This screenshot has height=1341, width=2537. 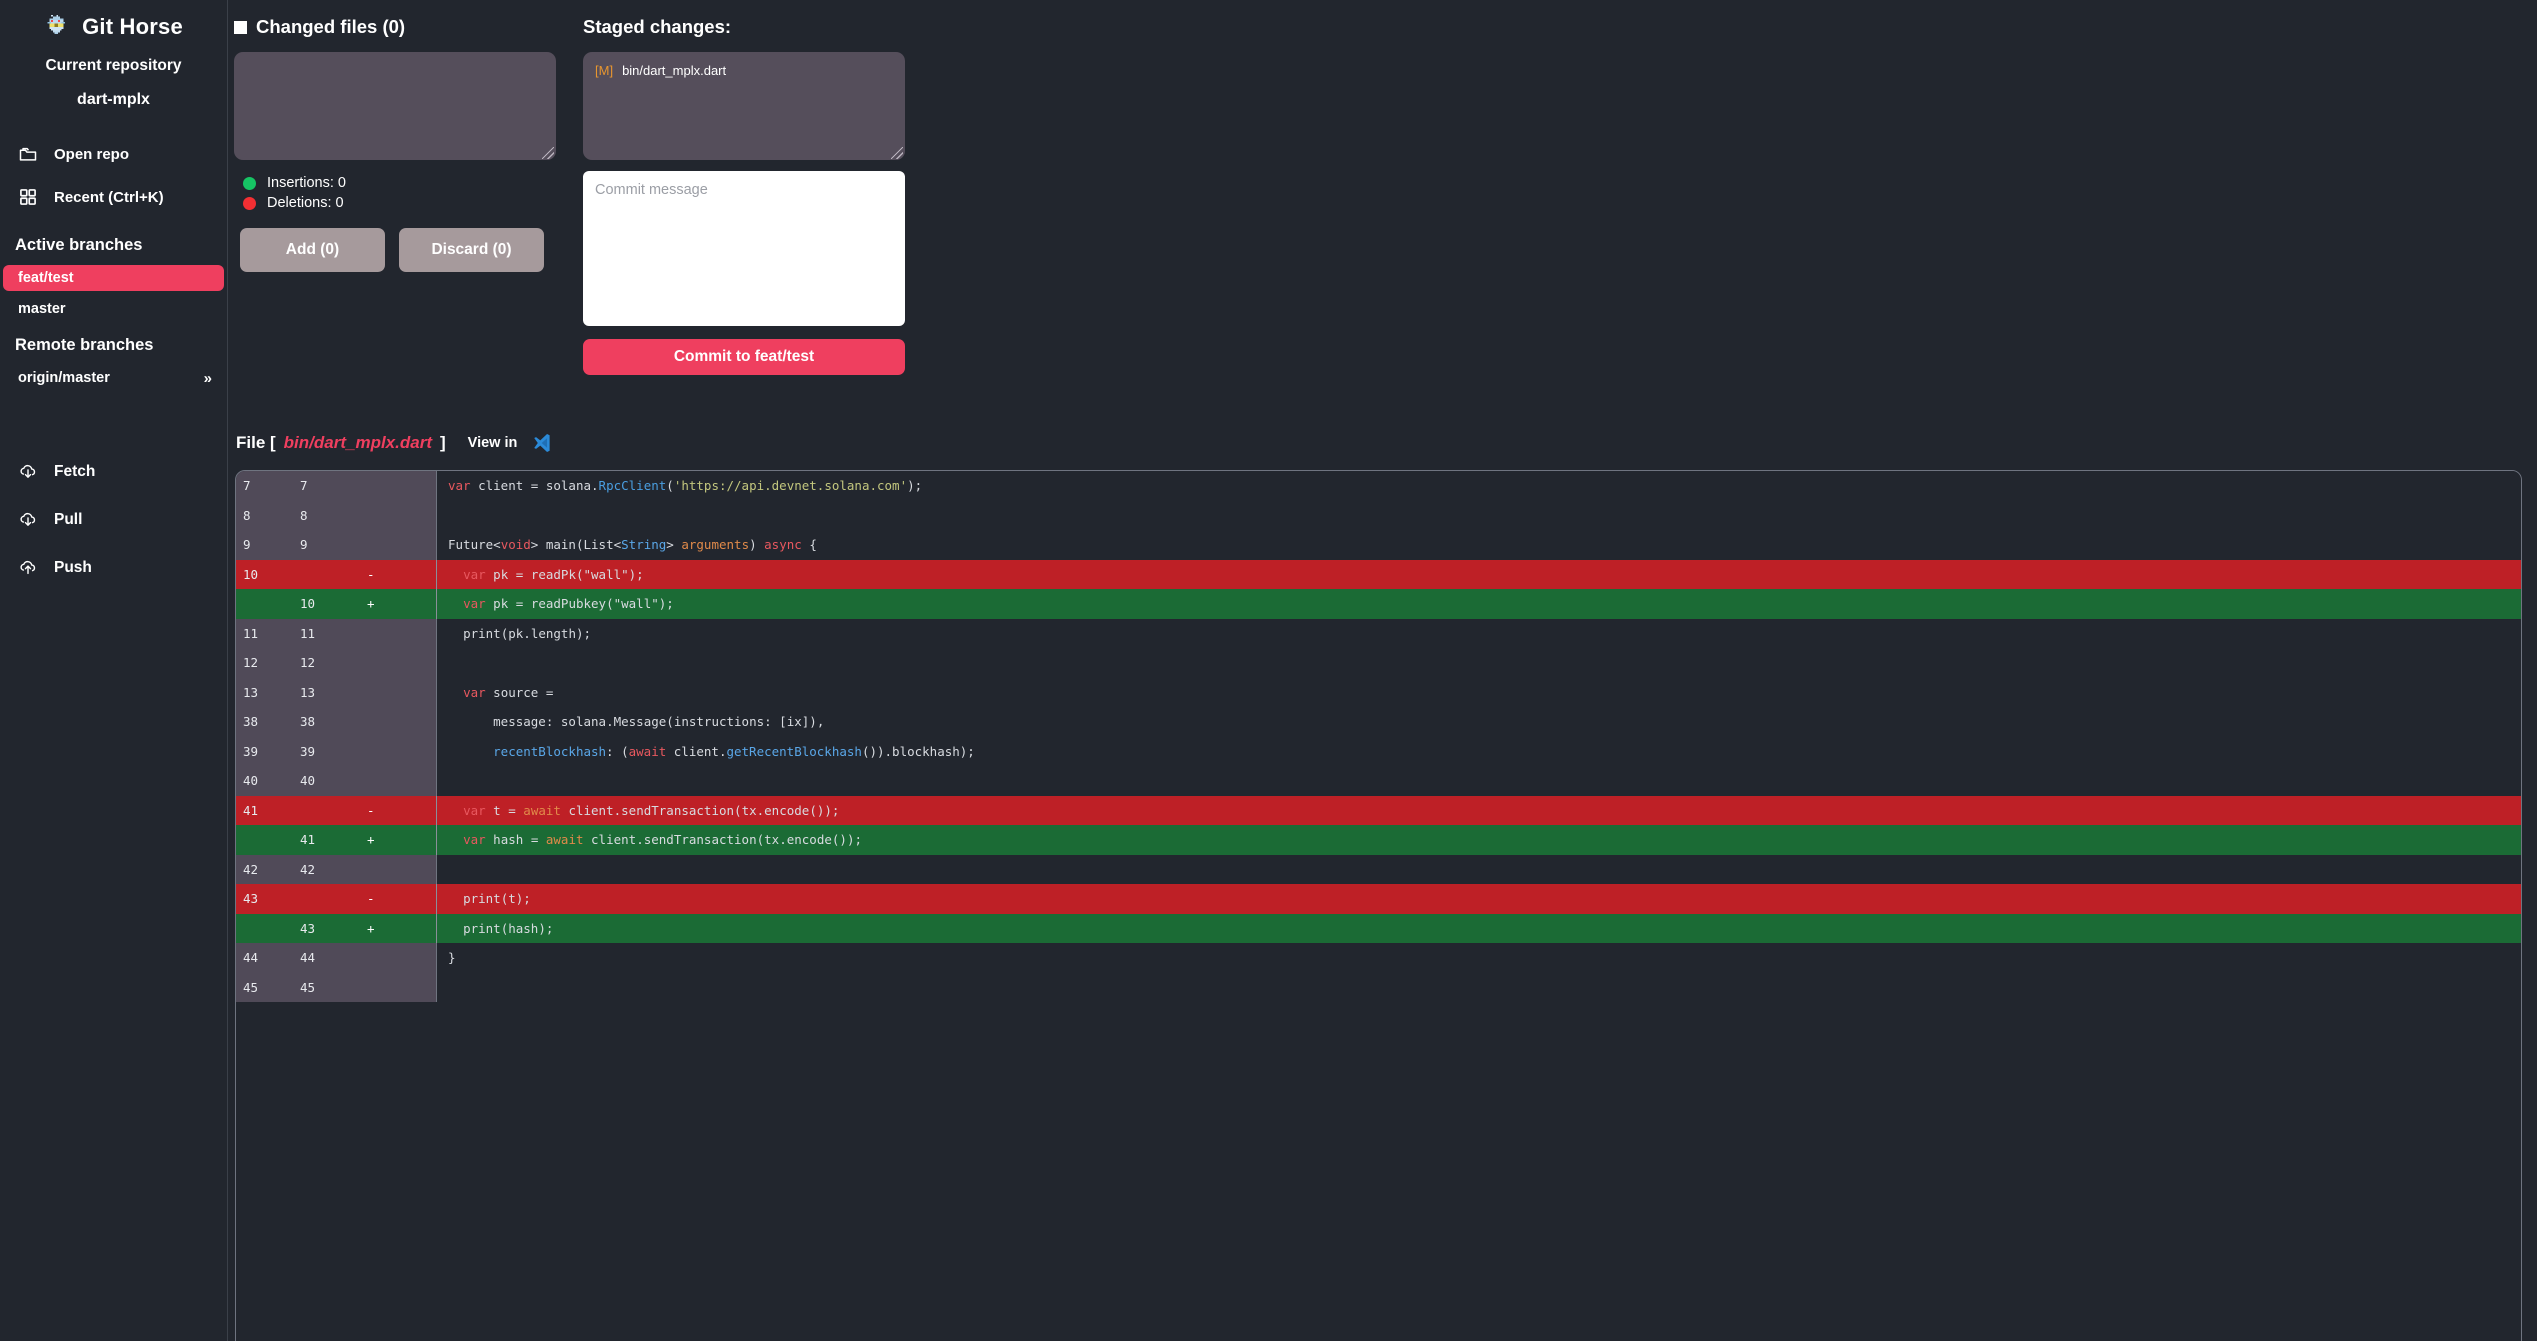 What do you see at coordinates (371, 839) in the screenshot?
I see `diff-sign: +` at bounding box center [371, 839].